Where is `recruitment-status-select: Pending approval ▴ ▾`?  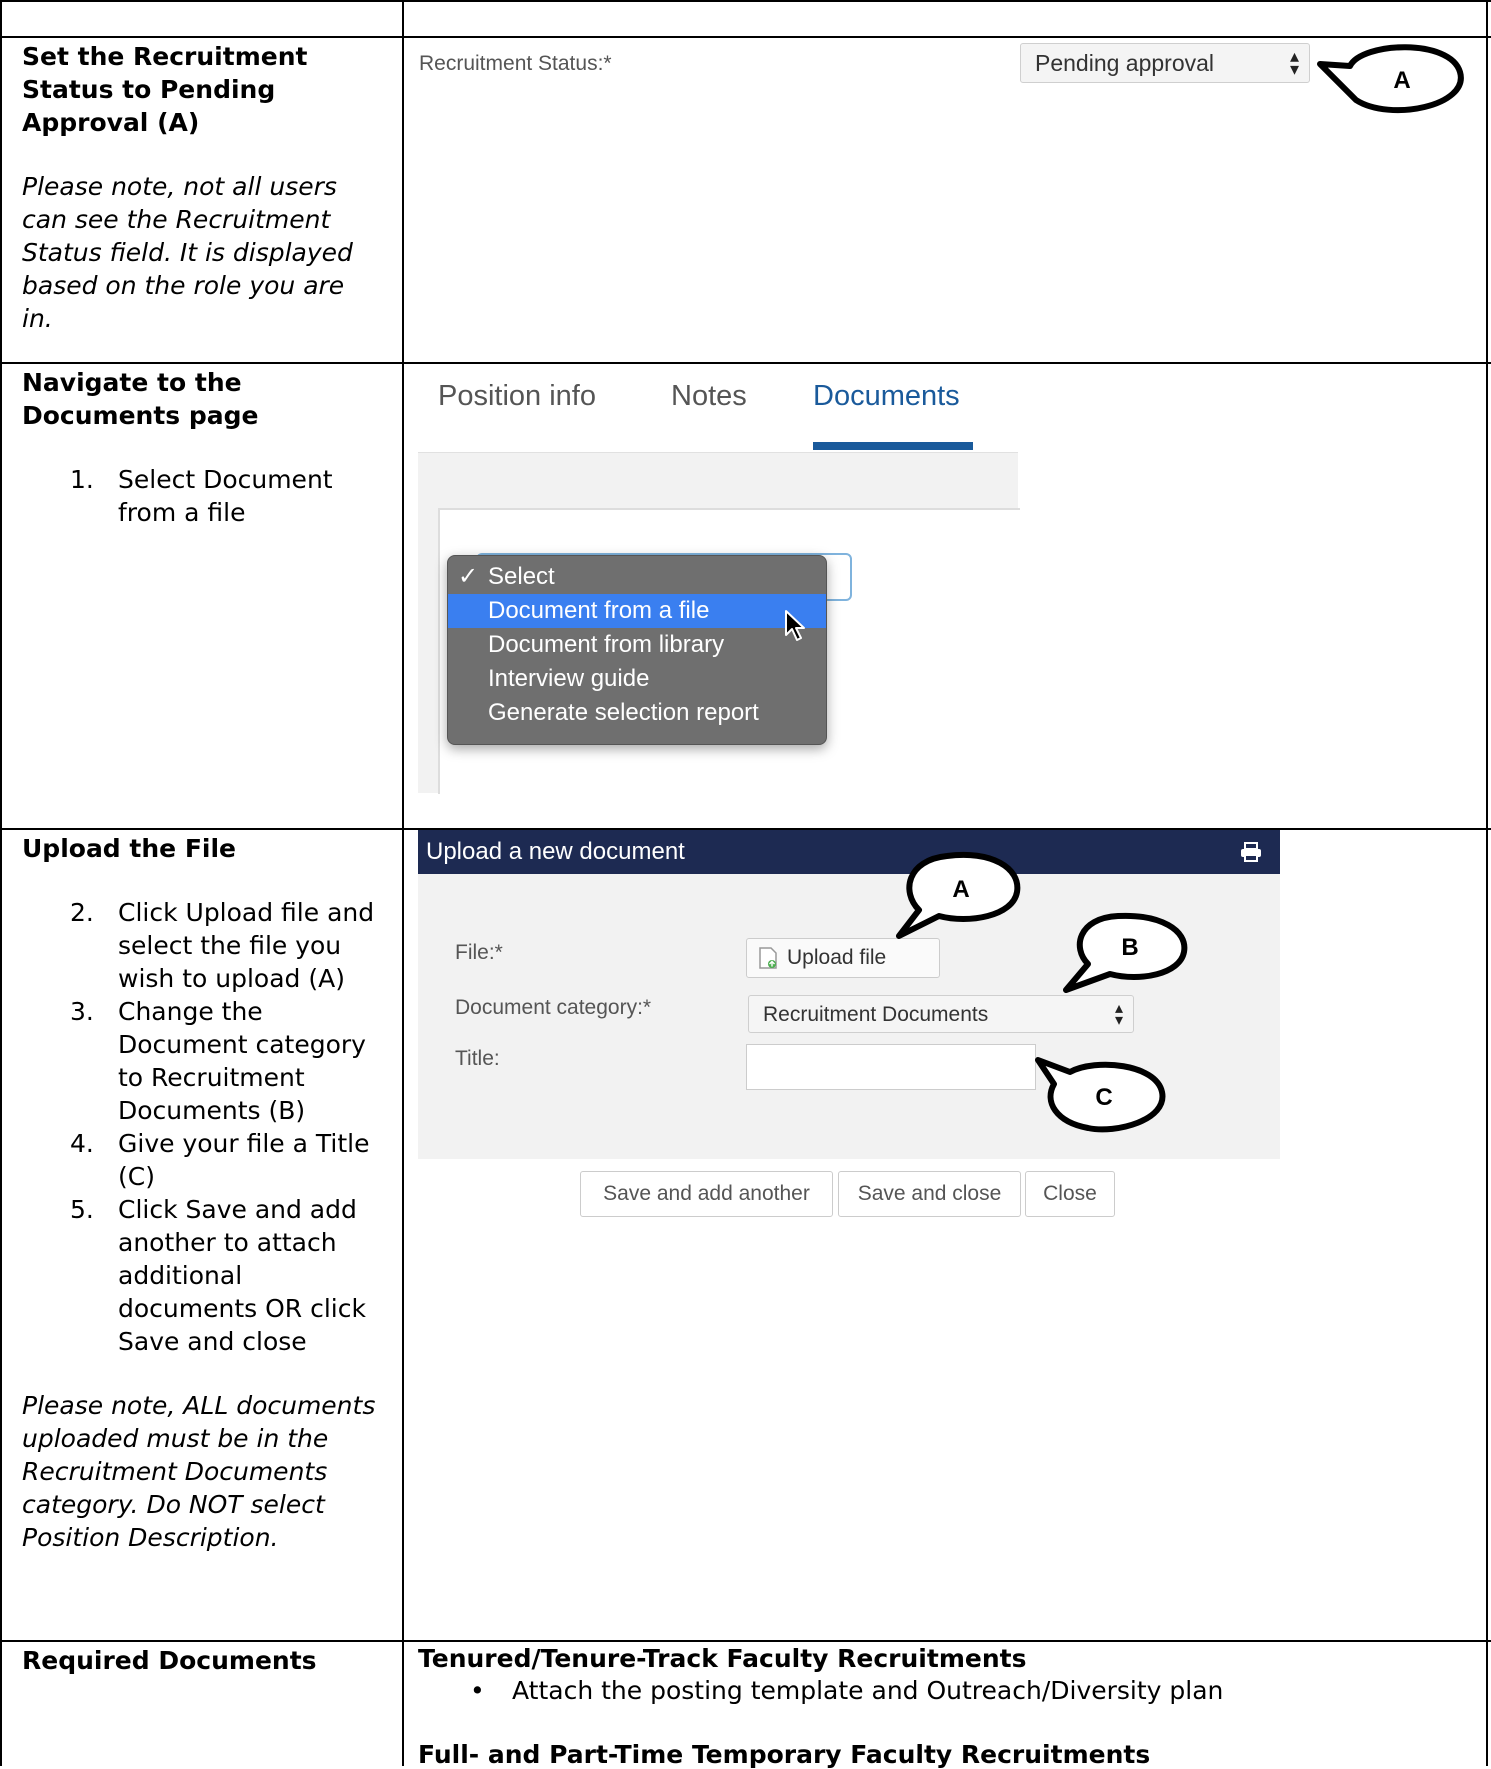
recruitment-status-select: Pending approval ▴ ▾ is located at coordinates (1165, 63).